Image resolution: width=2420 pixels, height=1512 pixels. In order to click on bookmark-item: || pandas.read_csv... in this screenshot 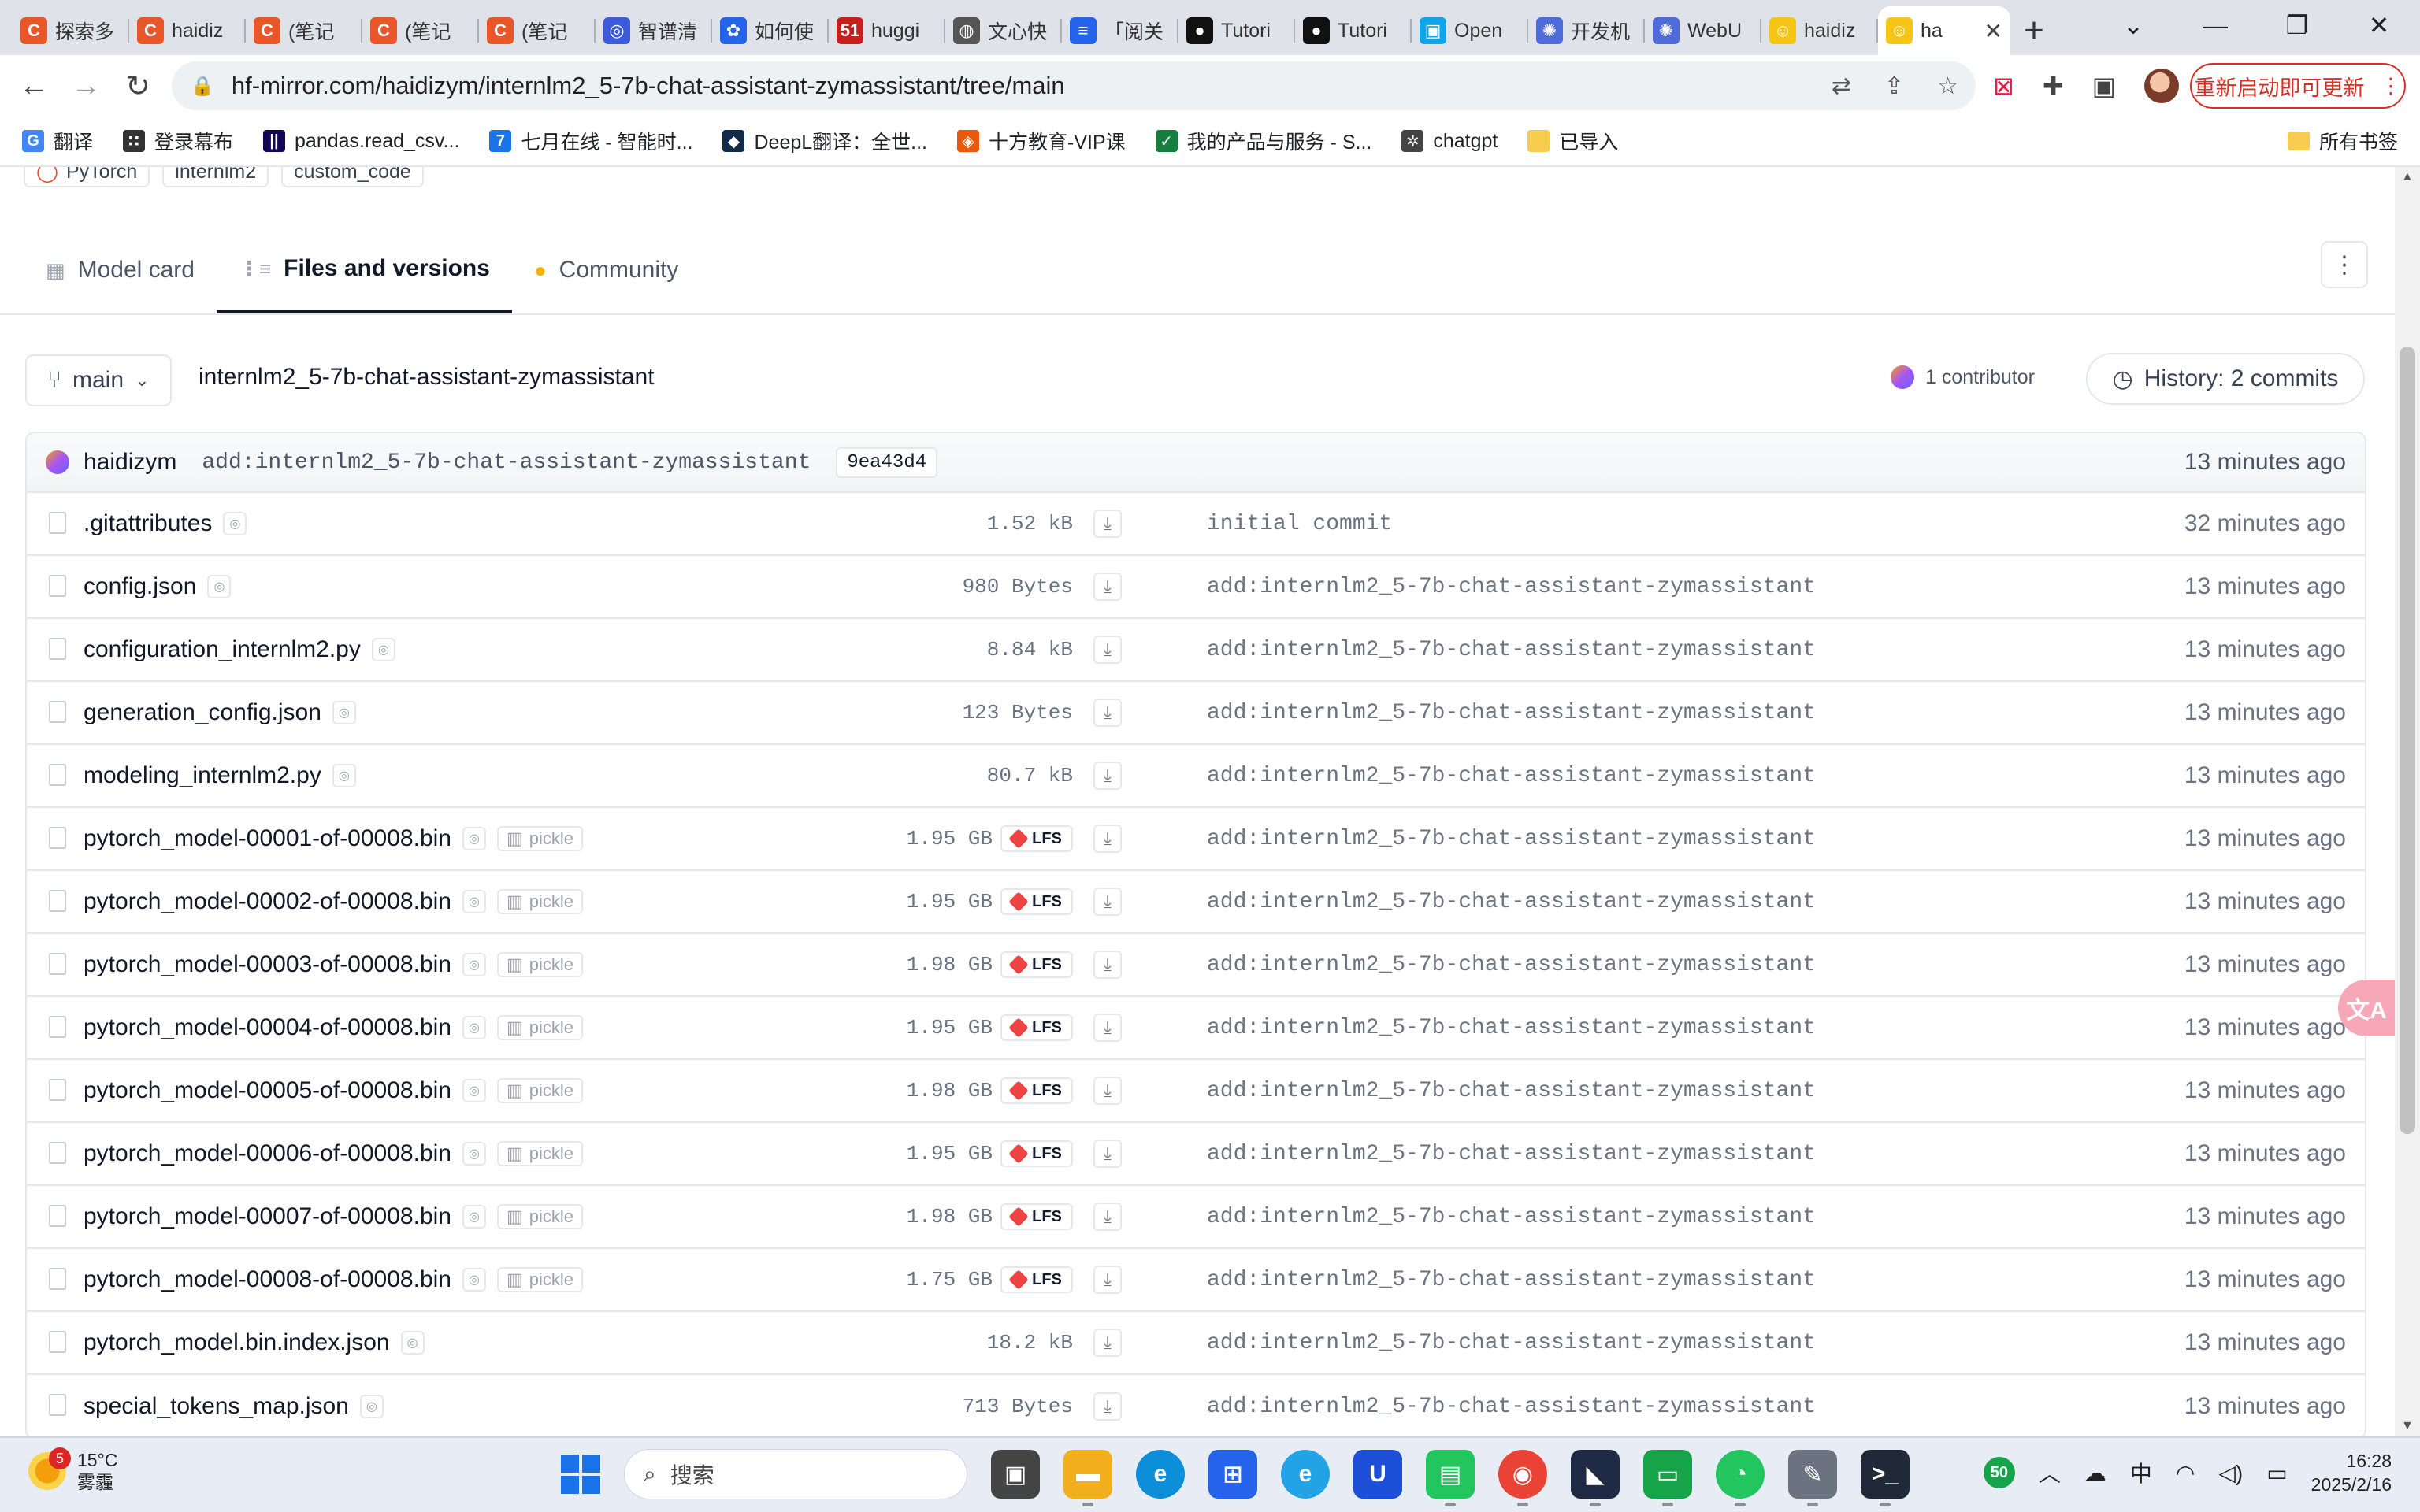, I will do `click(361, 141)`.